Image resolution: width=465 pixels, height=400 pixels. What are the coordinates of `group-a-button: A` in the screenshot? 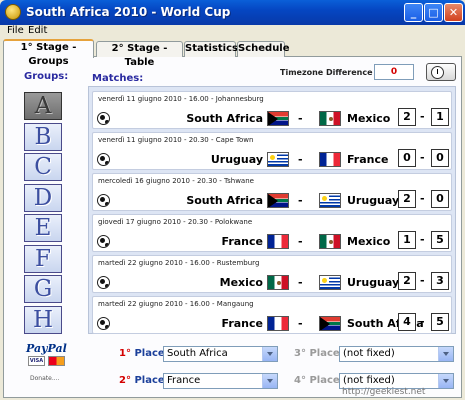 It's located at (43, 106).